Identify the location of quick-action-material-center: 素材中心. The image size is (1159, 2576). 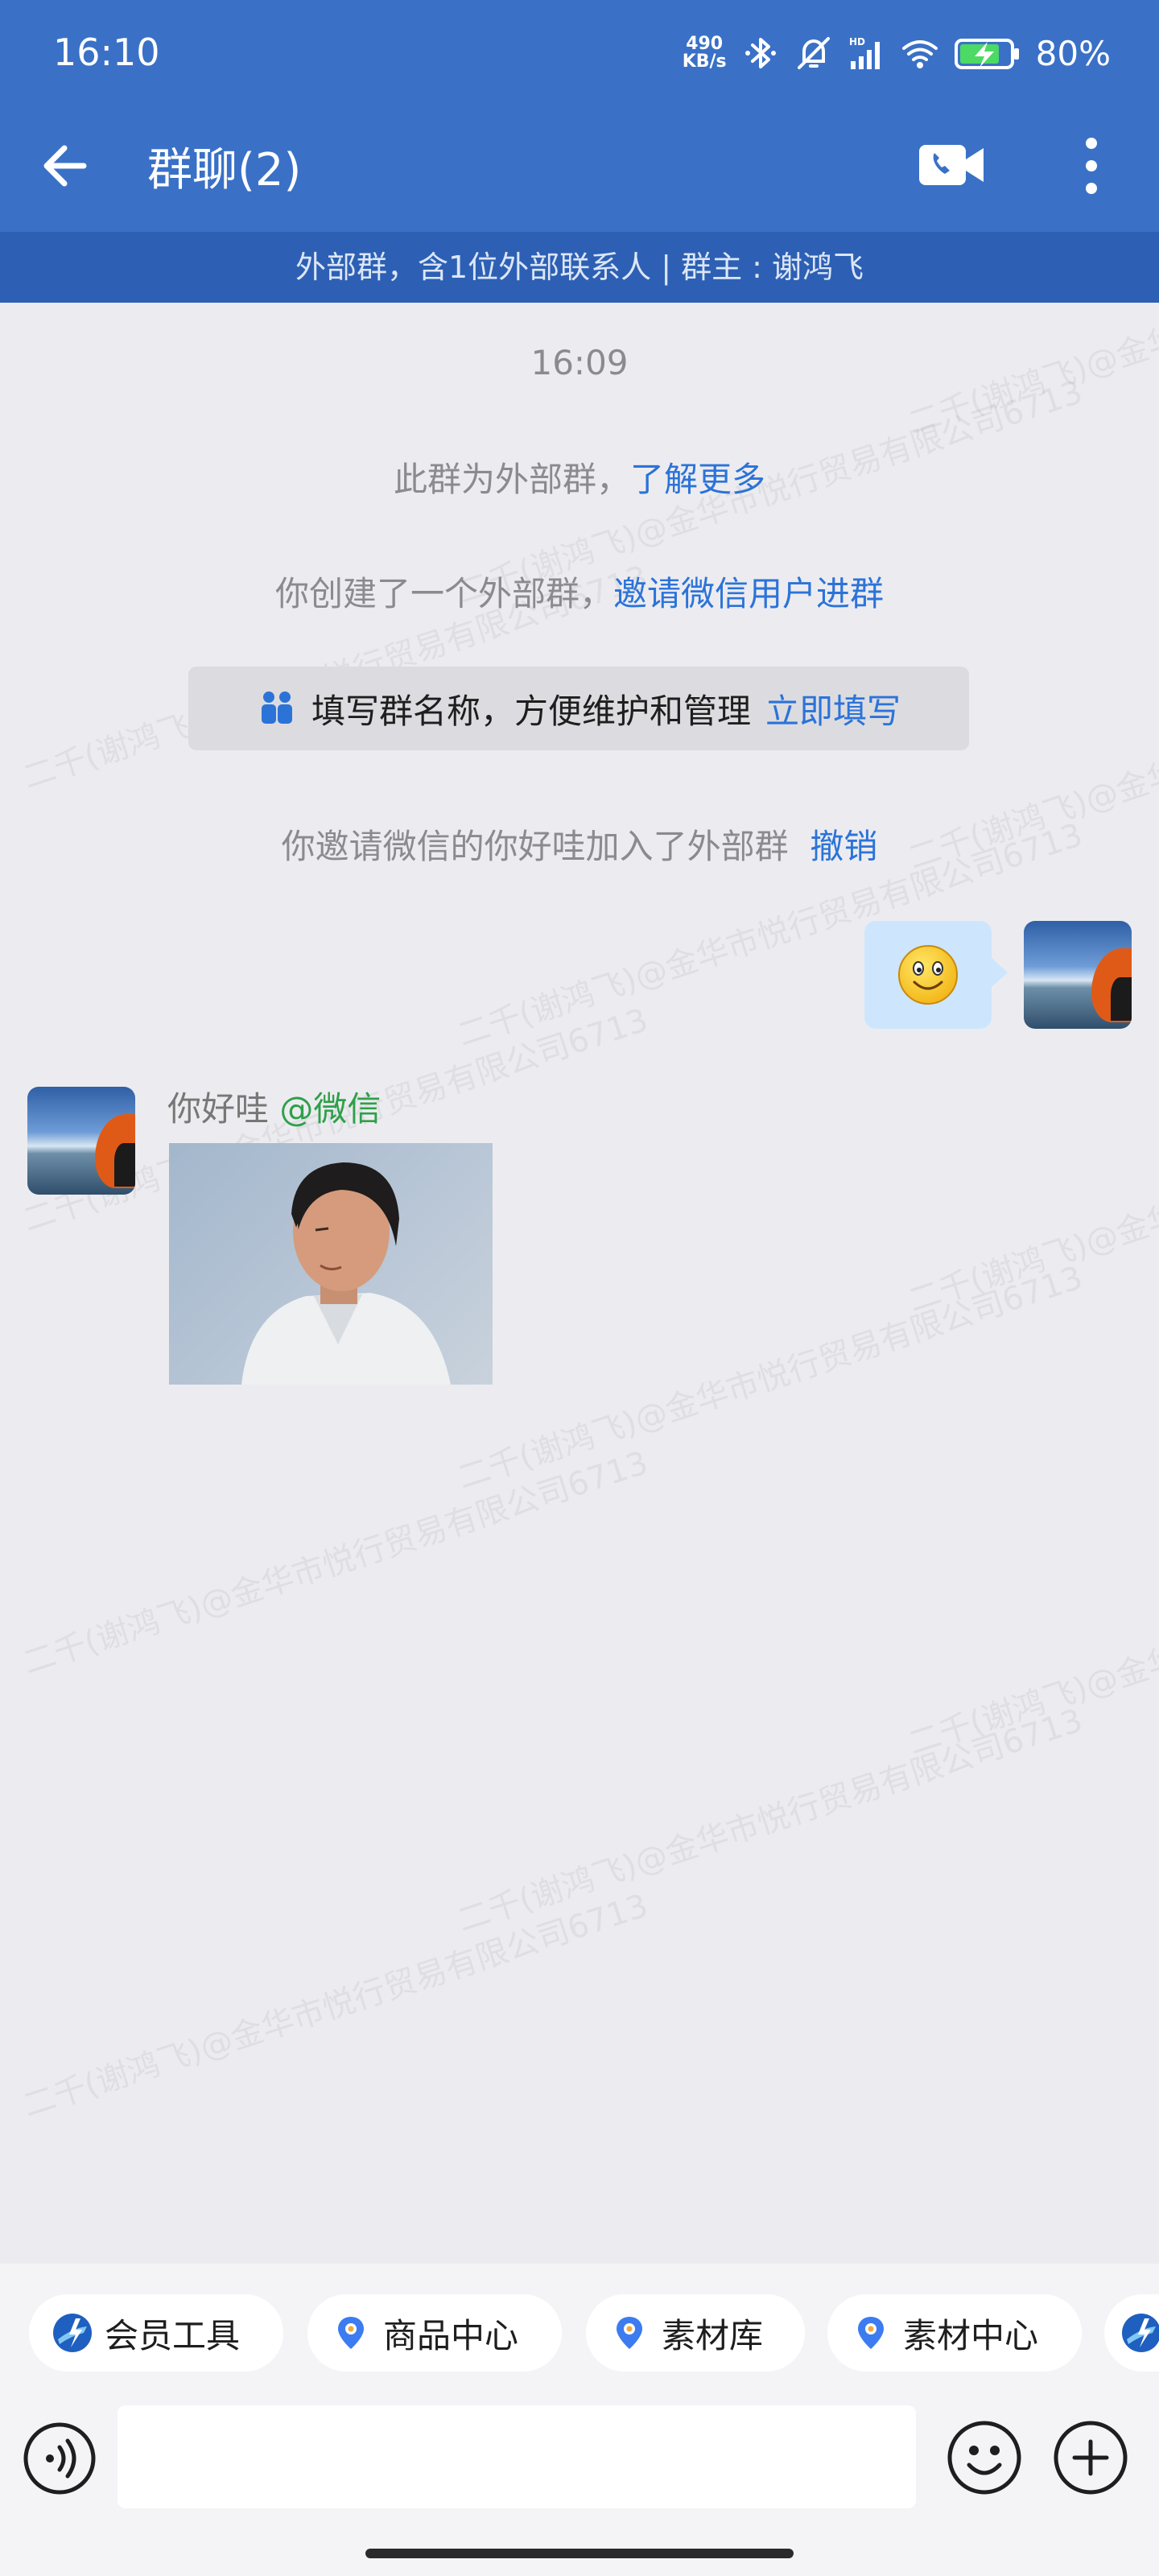
(954, 2333).